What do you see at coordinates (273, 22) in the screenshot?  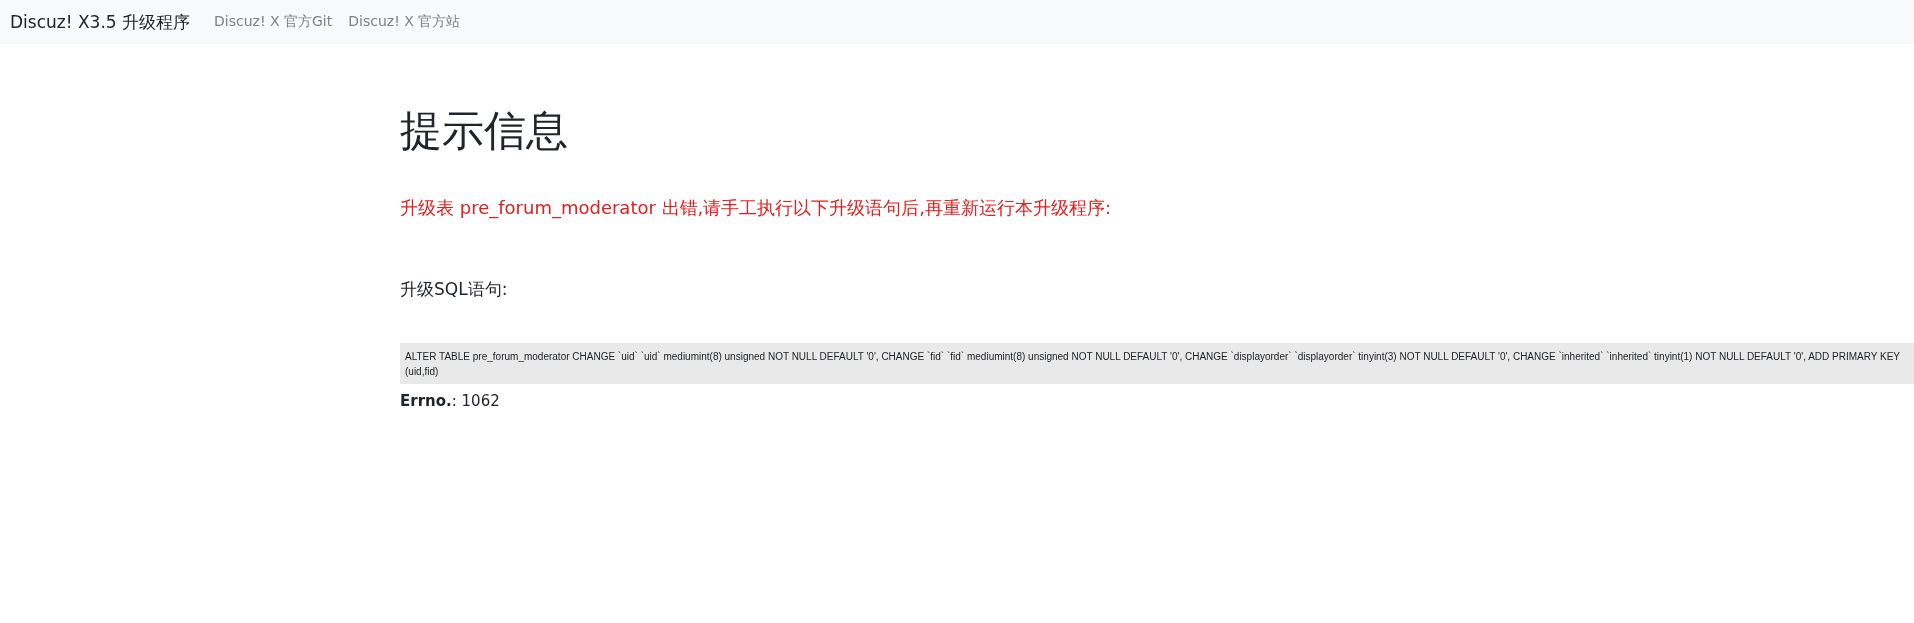 I see `nav-link: Discuz! X 官方Git` at bounding box center [273, 22].